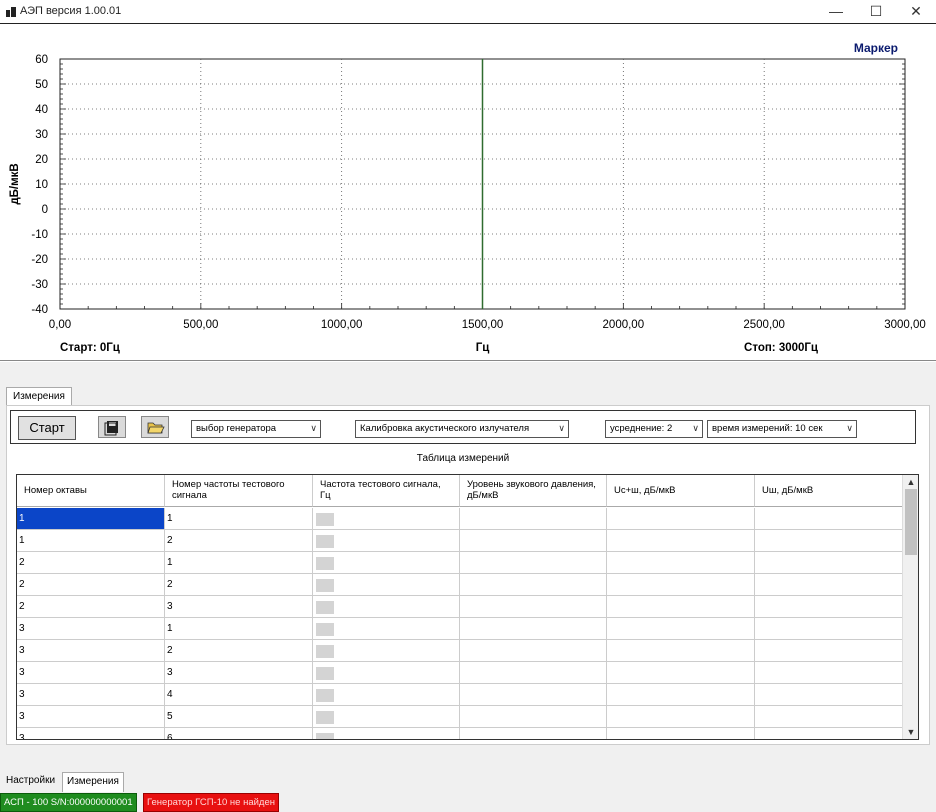  Describe the element at coordinates (533, 491) in the screenshot. I see `column-header: Уровень звукового давления, дБ/мкВ` at that location.